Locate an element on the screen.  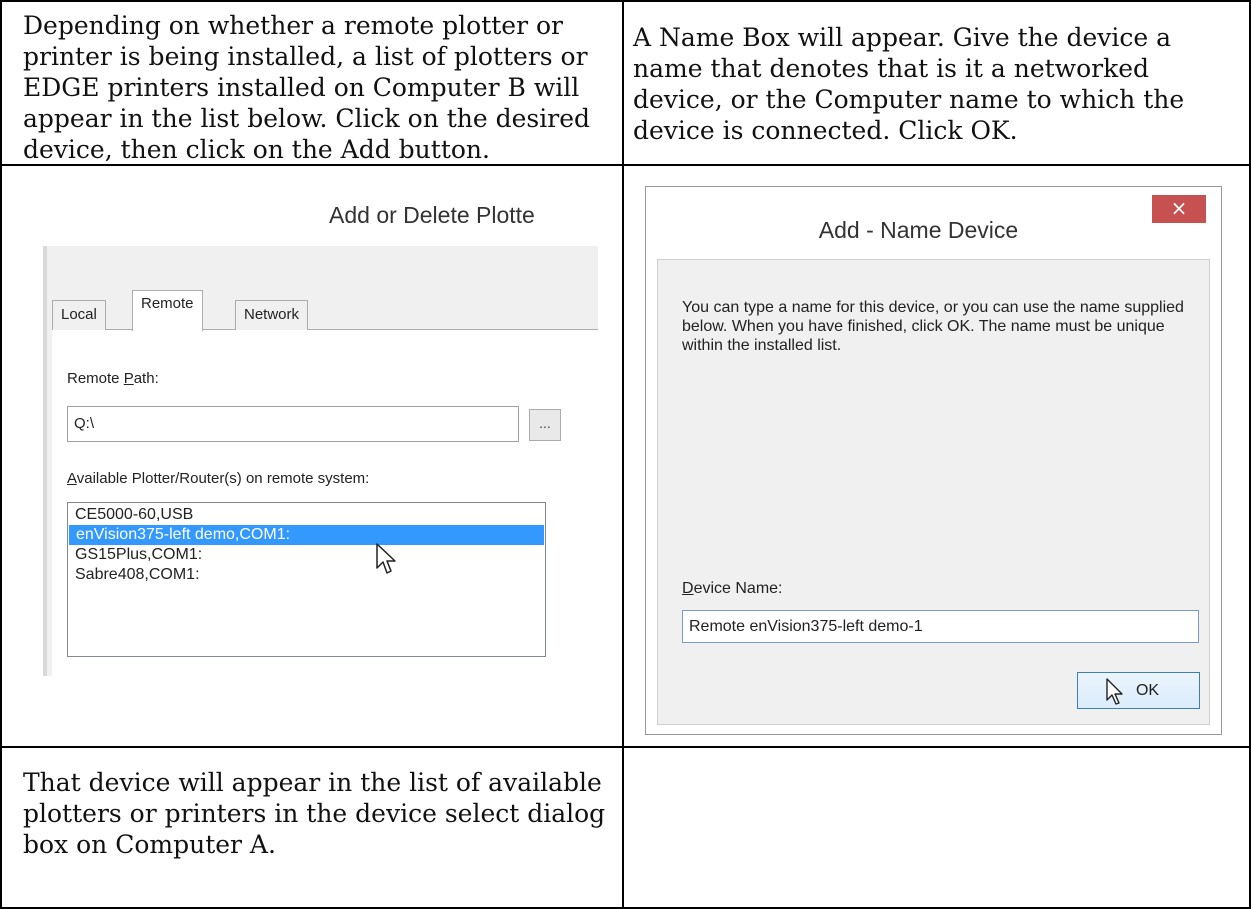
device-name-input: Remote enVision375-left demo-1 is located at coordinates (940, 626).